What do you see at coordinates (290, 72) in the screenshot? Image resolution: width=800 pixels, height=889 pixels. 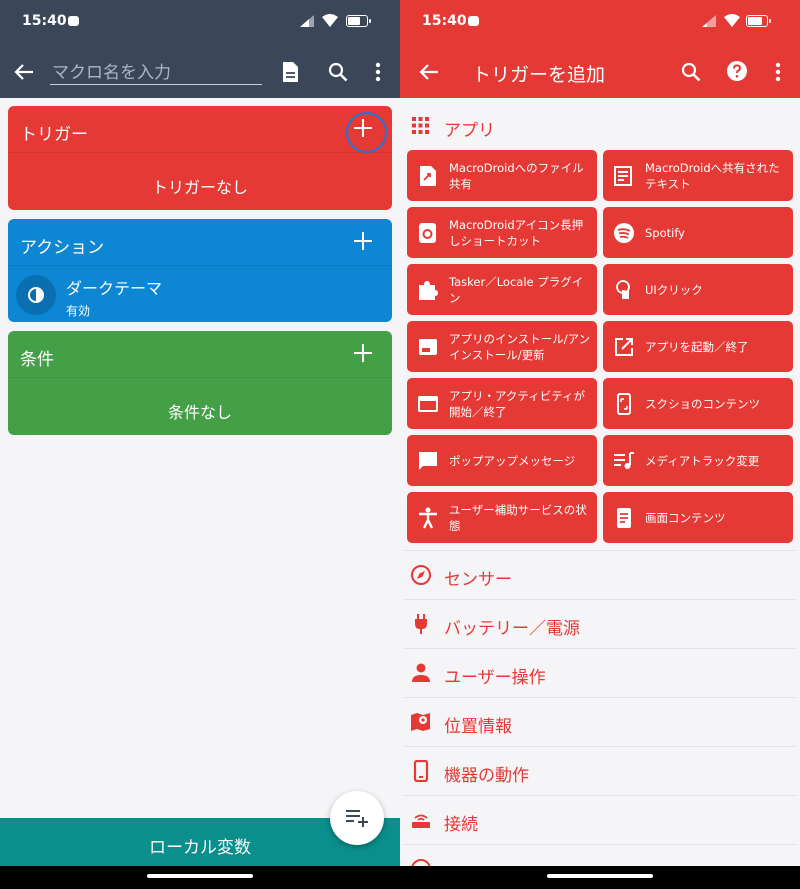 I see `document-icon` at bounding box center [290, 72].